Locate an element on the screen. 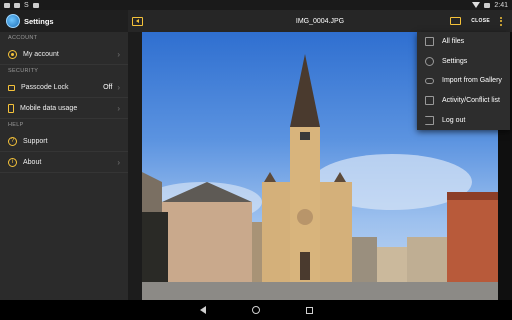 This screenshot has height=320, width=512. section-label-security: SECURITY is located at coordinates (23, 71).